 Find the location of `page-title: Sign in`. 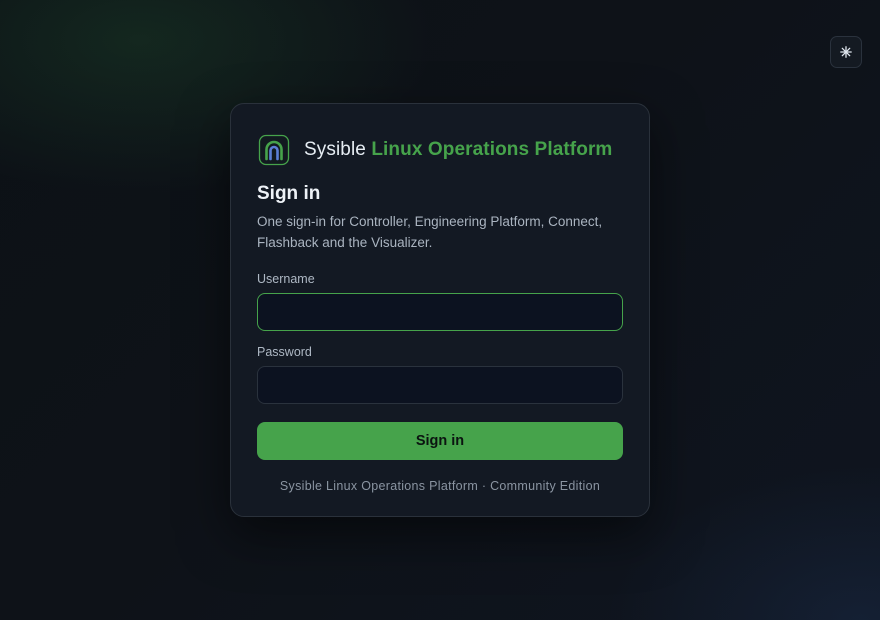

page-title: Sign in is located at coordinates (289, 193).